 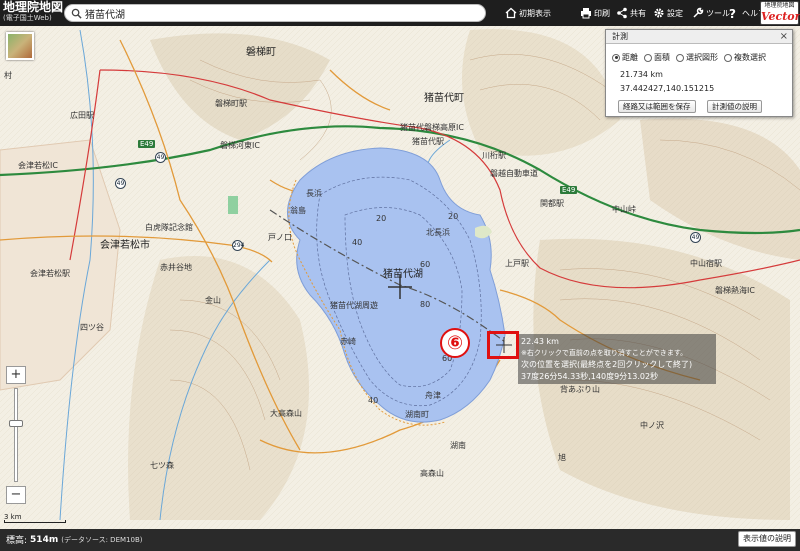 I want to click on lake-name-label: 猪苗代湖, so click(x=403, y=274).